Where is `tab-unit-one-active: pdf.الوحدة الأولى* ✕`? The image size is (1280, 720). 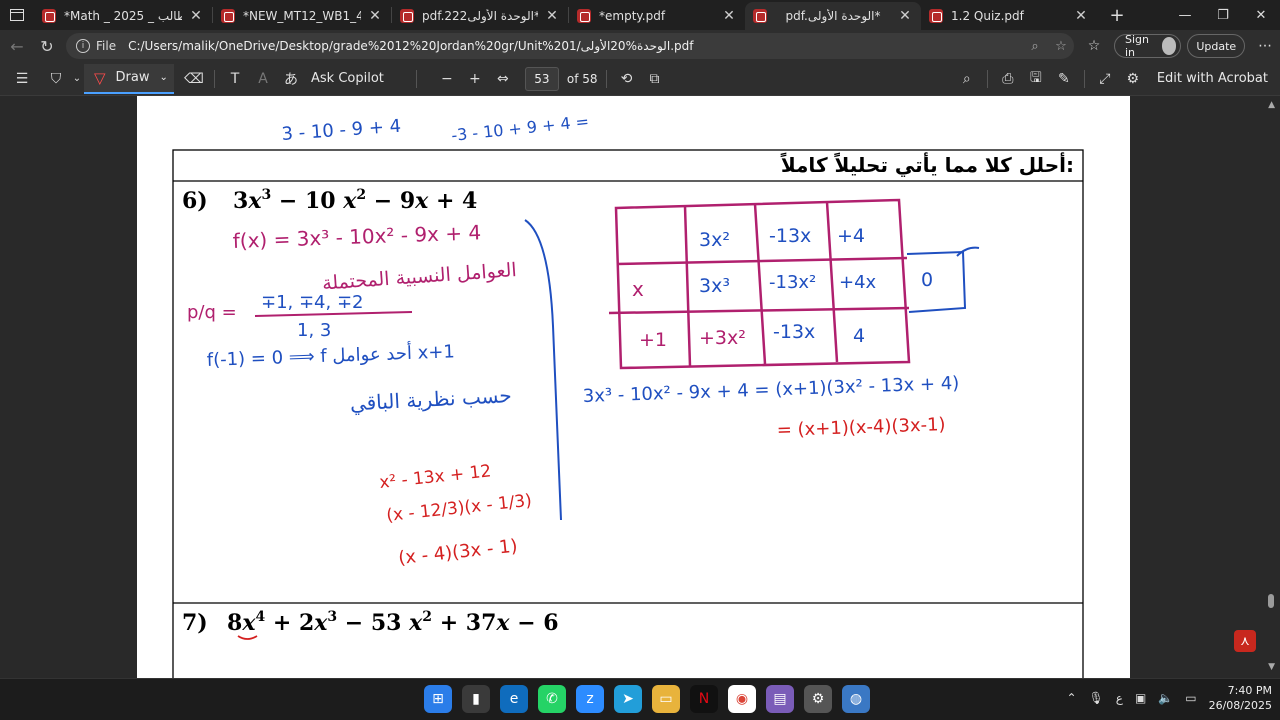
tab-unit-one-active: pdf.الوحدة الأولى* ✕ is located at coordinates (833, 16).